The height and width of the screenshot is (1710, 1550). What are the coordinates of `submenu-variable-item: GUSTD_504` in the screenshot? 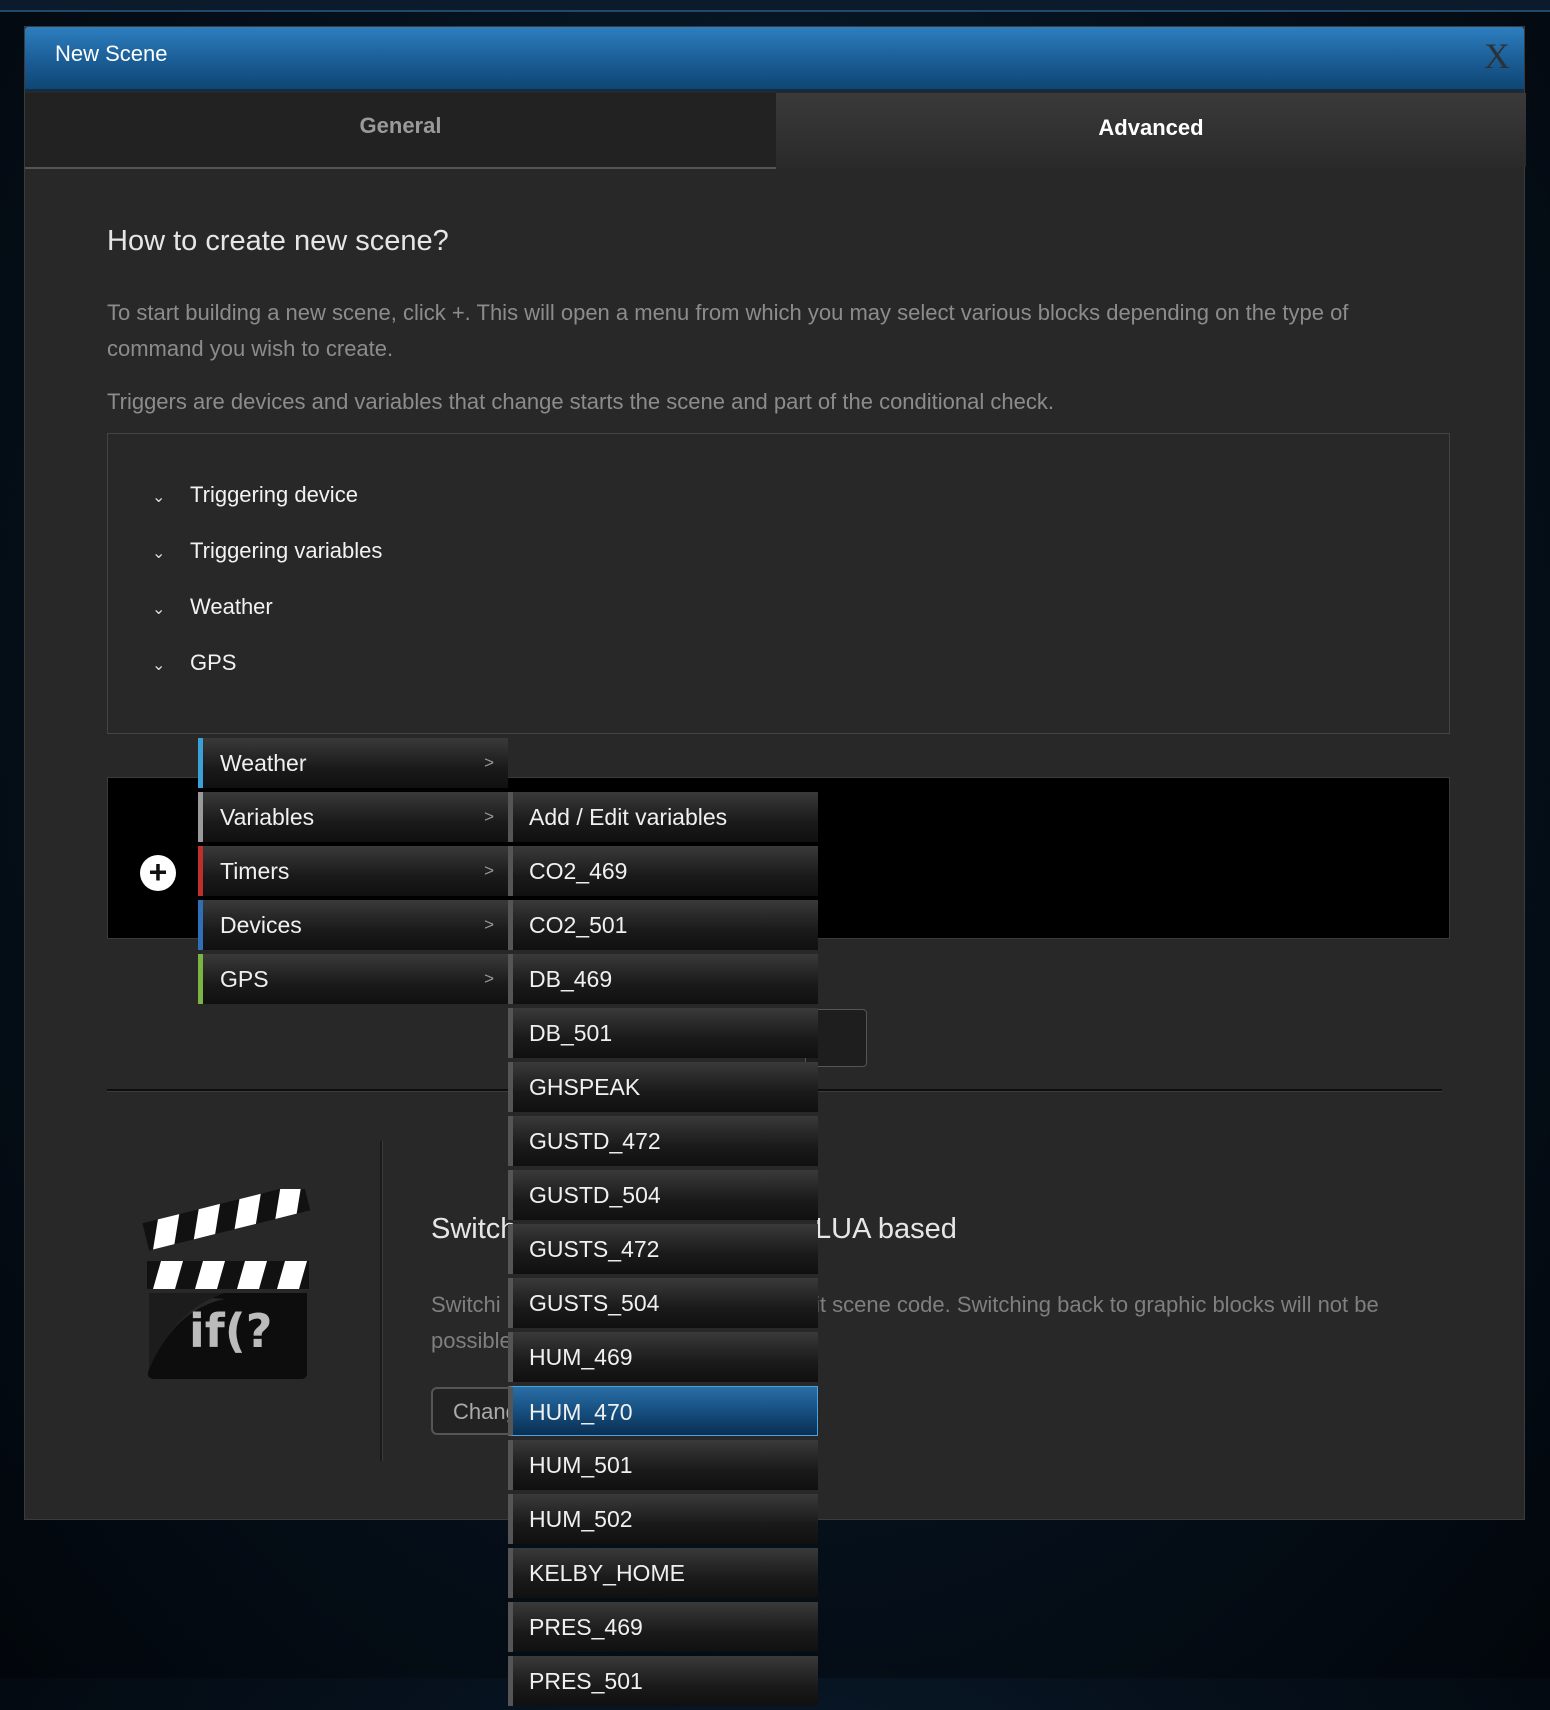 It's located at (663, 1195).